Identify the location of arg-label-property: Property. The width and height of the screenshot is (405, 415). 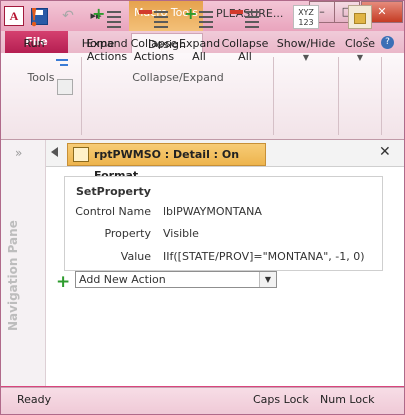
(127, 233).